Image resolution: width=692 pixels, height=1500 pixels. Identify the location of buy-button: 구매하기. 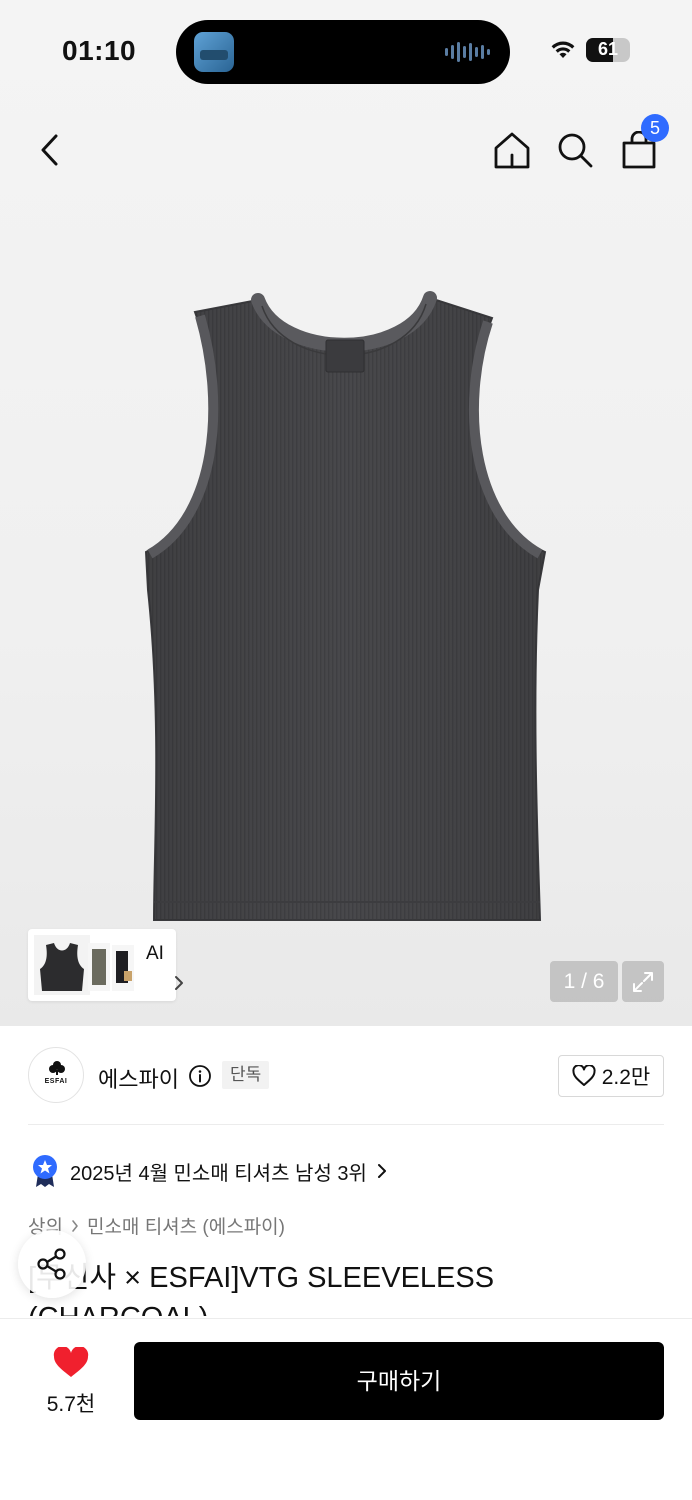
(399, 1381).